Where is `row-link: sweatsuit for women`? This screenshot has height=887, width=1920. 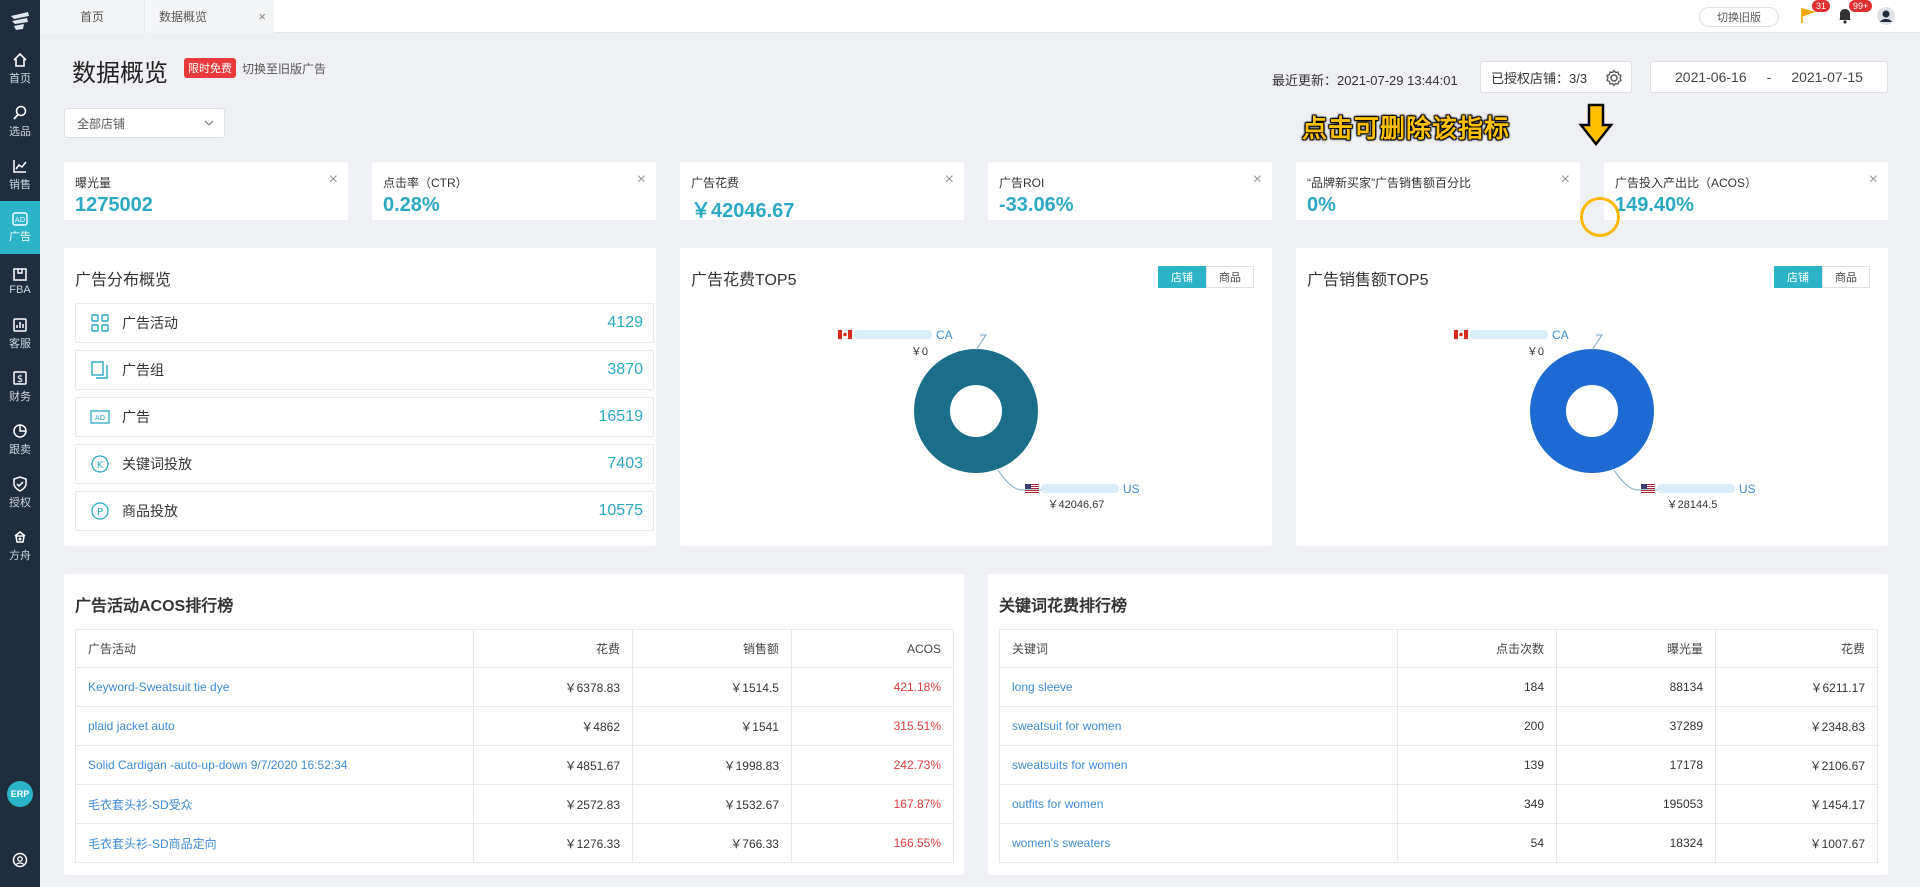 row-link: sweatsuit for women is located at coordinates (1198, 726).